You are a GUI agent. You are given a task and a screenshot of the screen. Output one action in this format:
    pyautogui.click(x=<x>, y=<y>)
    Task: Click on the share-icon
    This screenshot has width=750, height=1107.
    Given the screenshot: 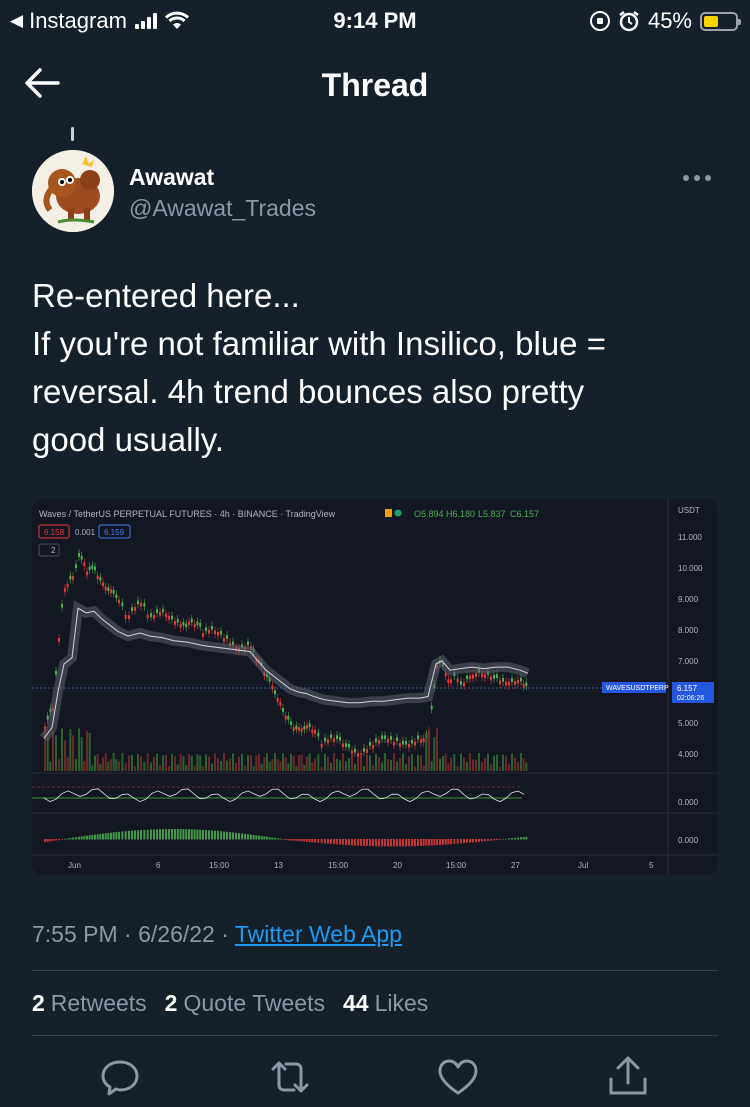 What is the action you would take?
    pyautogui.click(x=628, y=1077)
    